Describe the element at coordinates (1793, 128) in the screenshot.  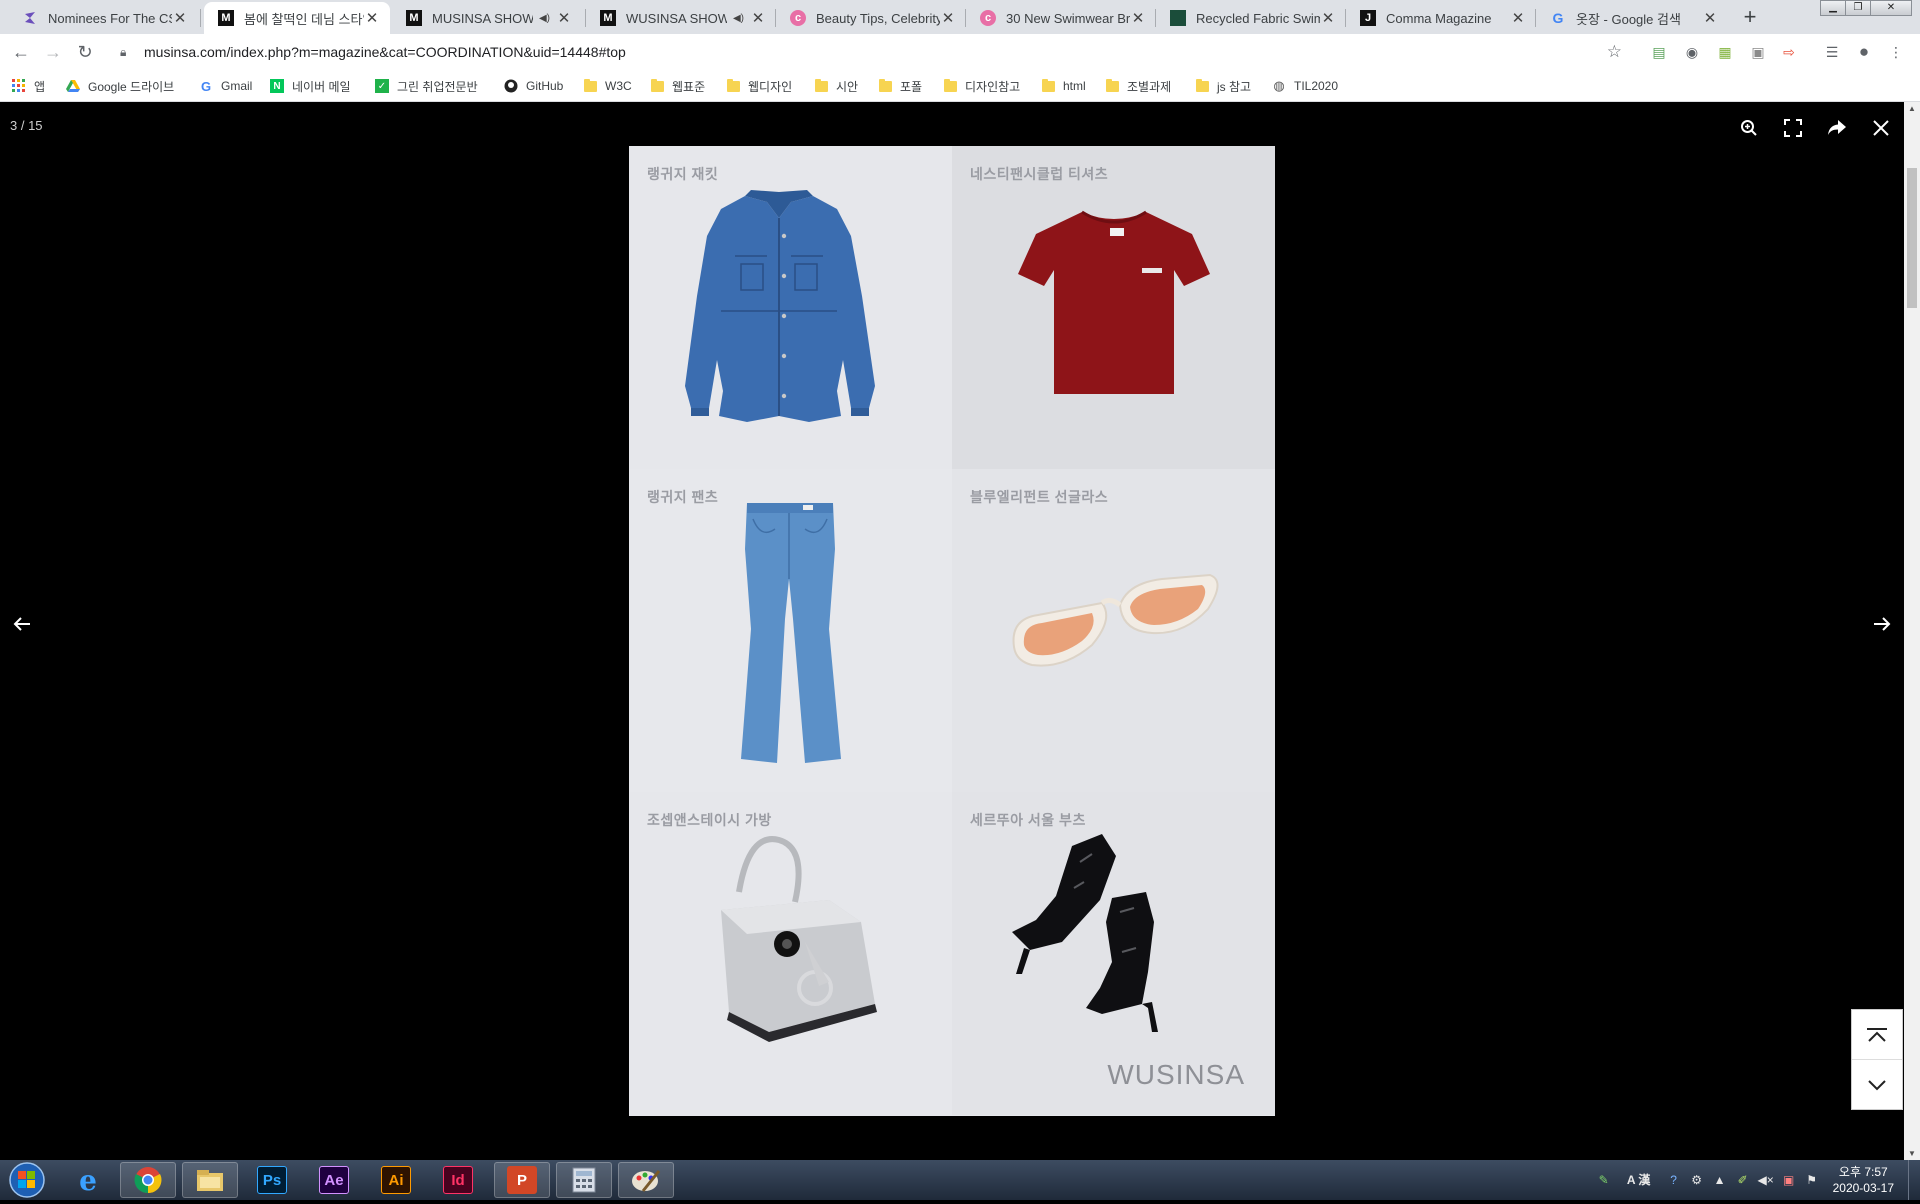
I see `fullscreen-icon` at that location.